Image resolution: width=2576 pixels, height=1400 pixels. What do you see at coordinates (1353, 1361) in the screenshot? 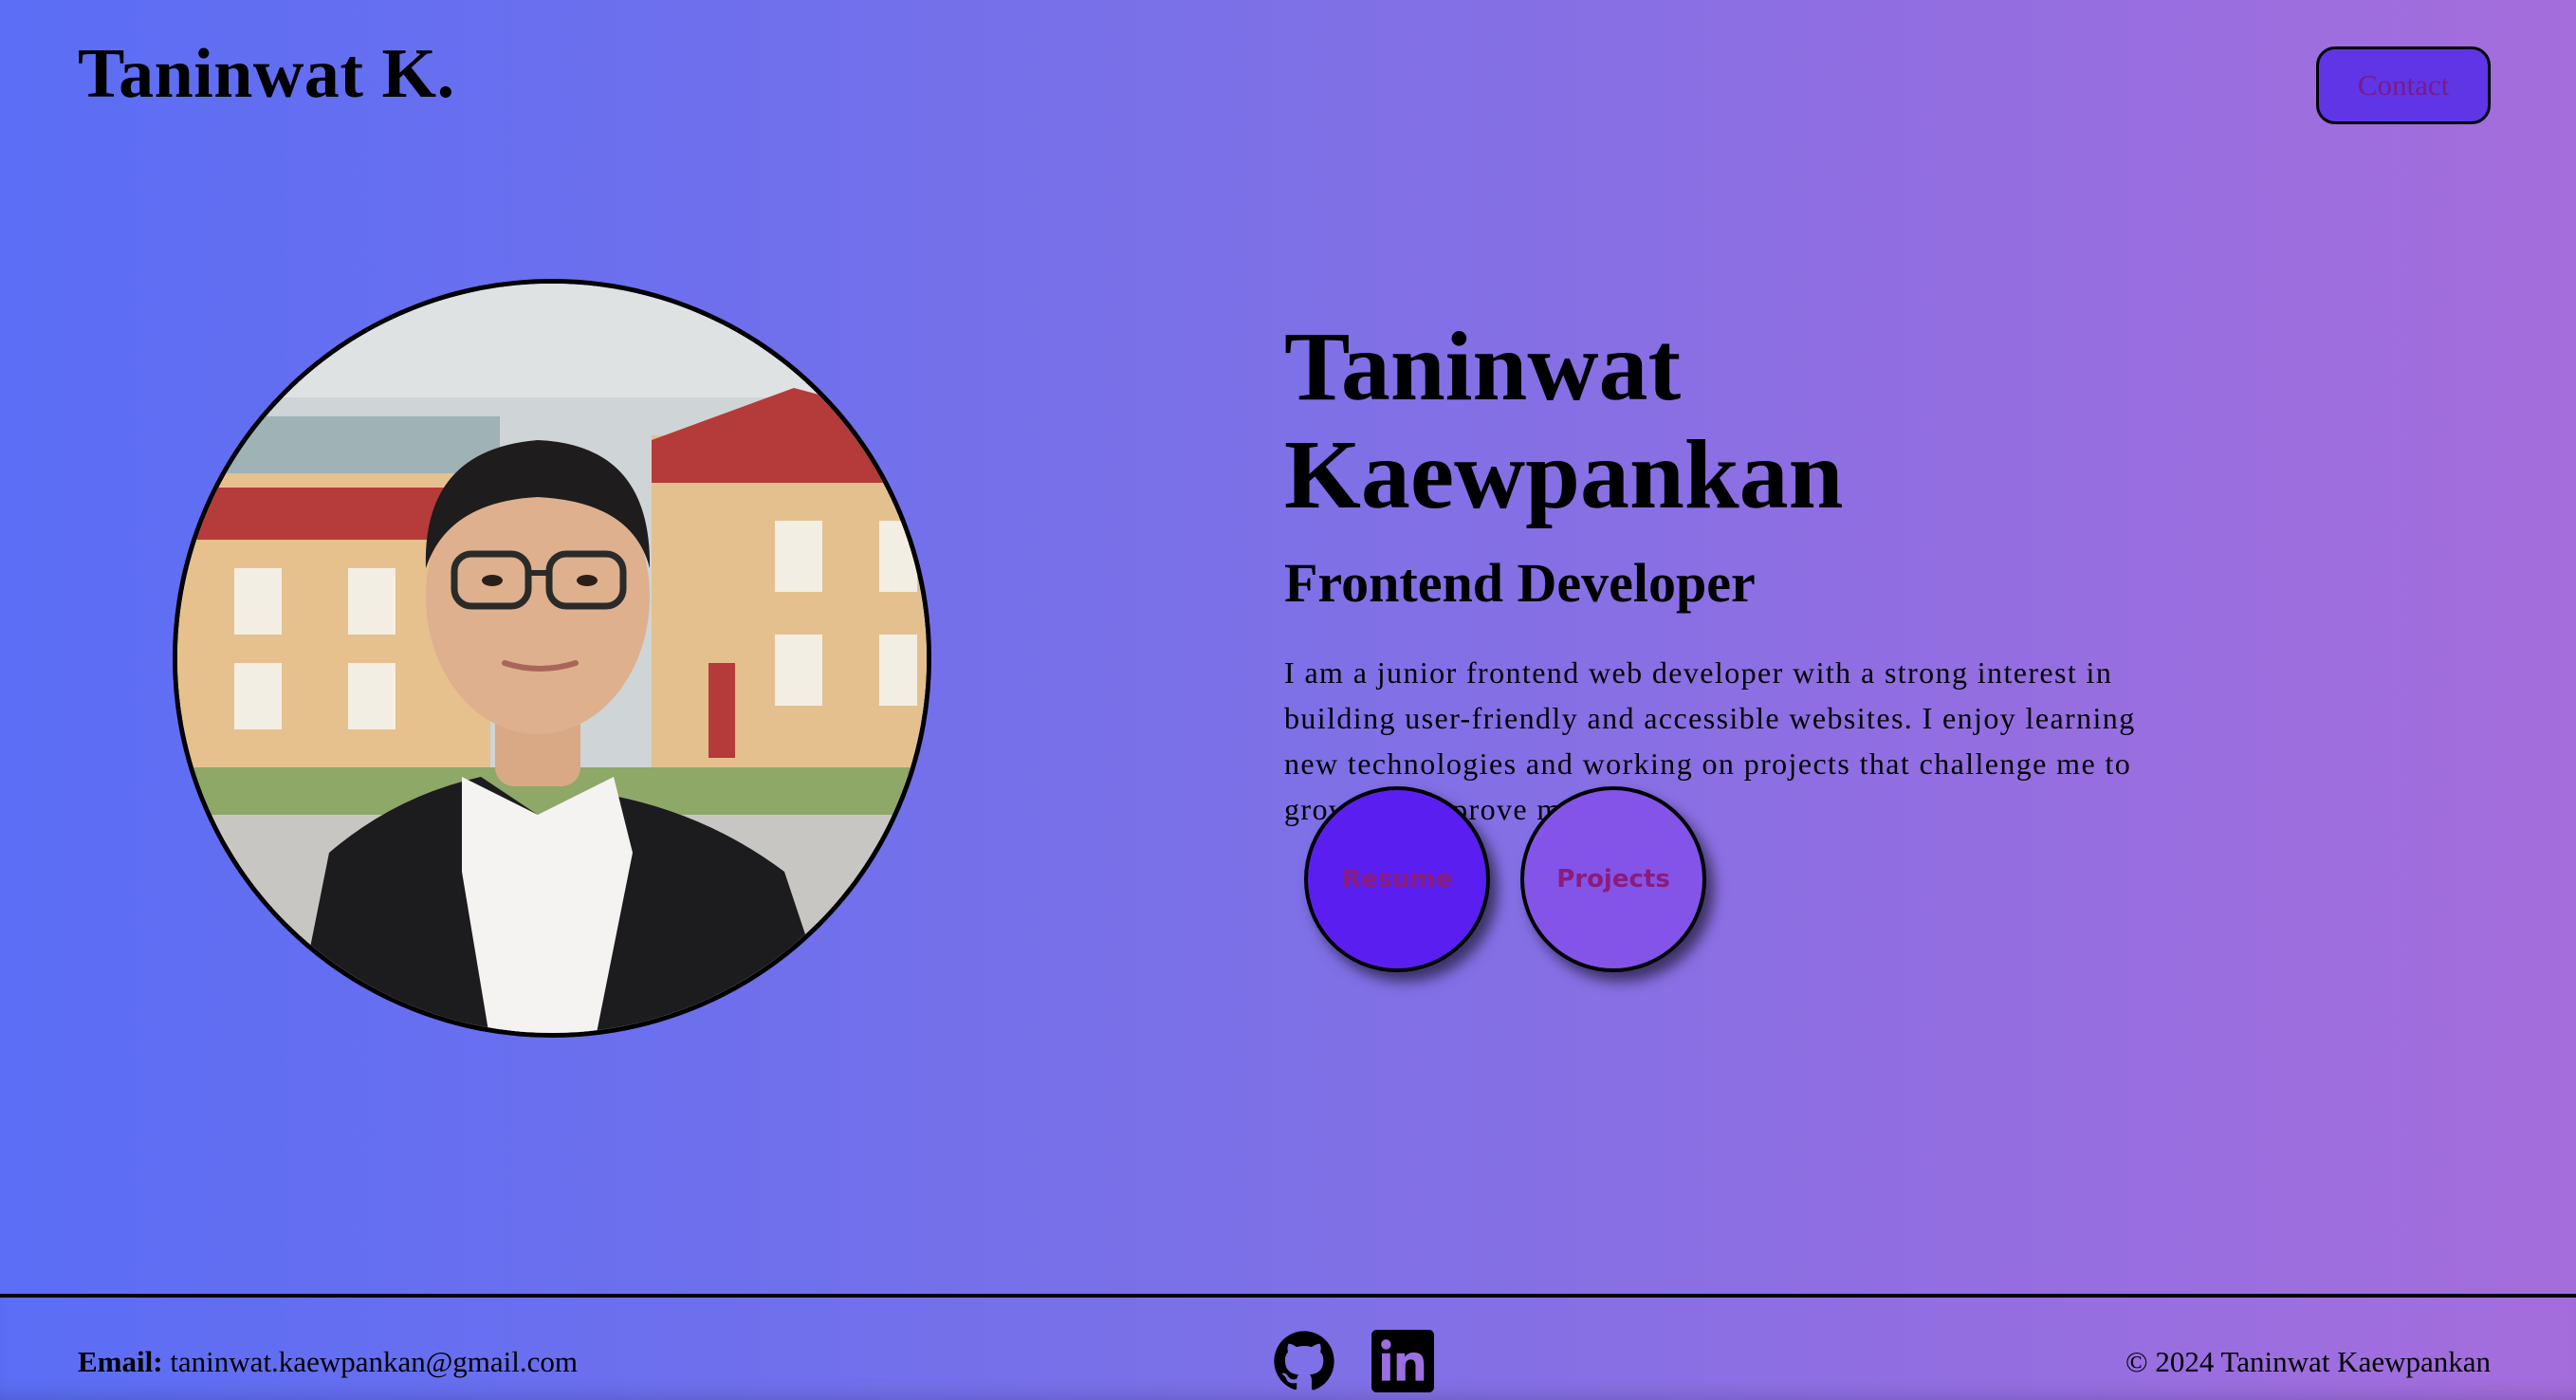
I see `social-links` at bounding box center [1353, 1361].